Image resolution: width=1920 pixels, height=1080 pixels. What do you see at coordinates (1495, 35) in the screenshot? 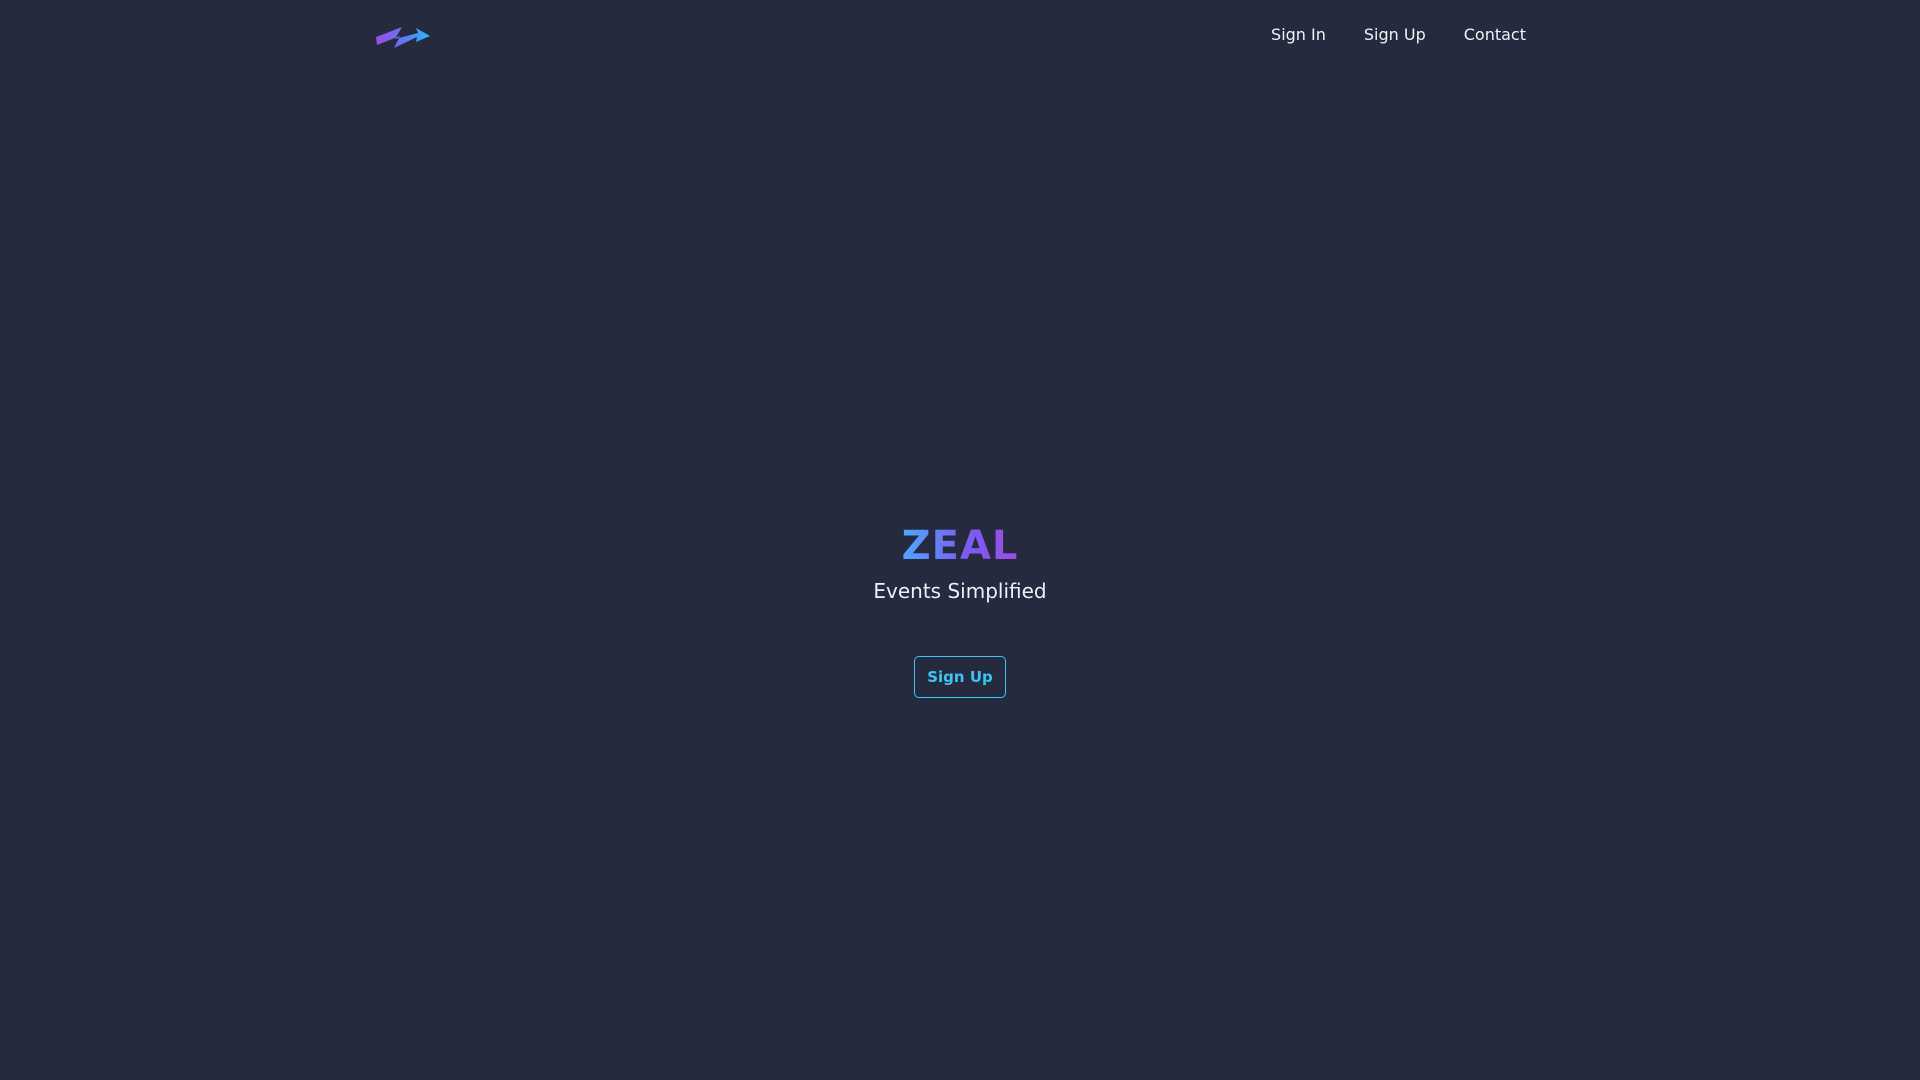
I see `nav-contact-link: Contact` at bounding box center [1495, 35].